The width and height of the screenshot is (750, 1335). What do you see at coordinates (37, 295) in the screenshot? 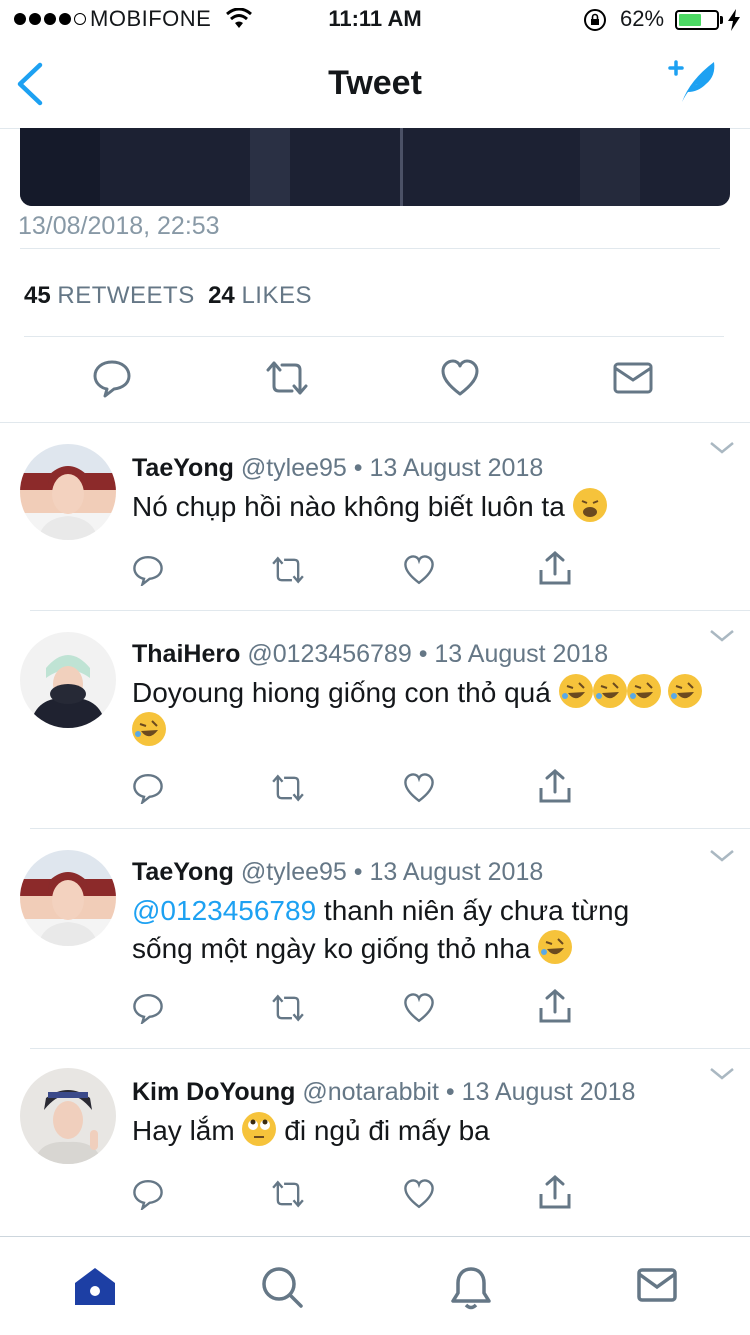
I see `retweets-count: 45` at bounding box center [37, 295].